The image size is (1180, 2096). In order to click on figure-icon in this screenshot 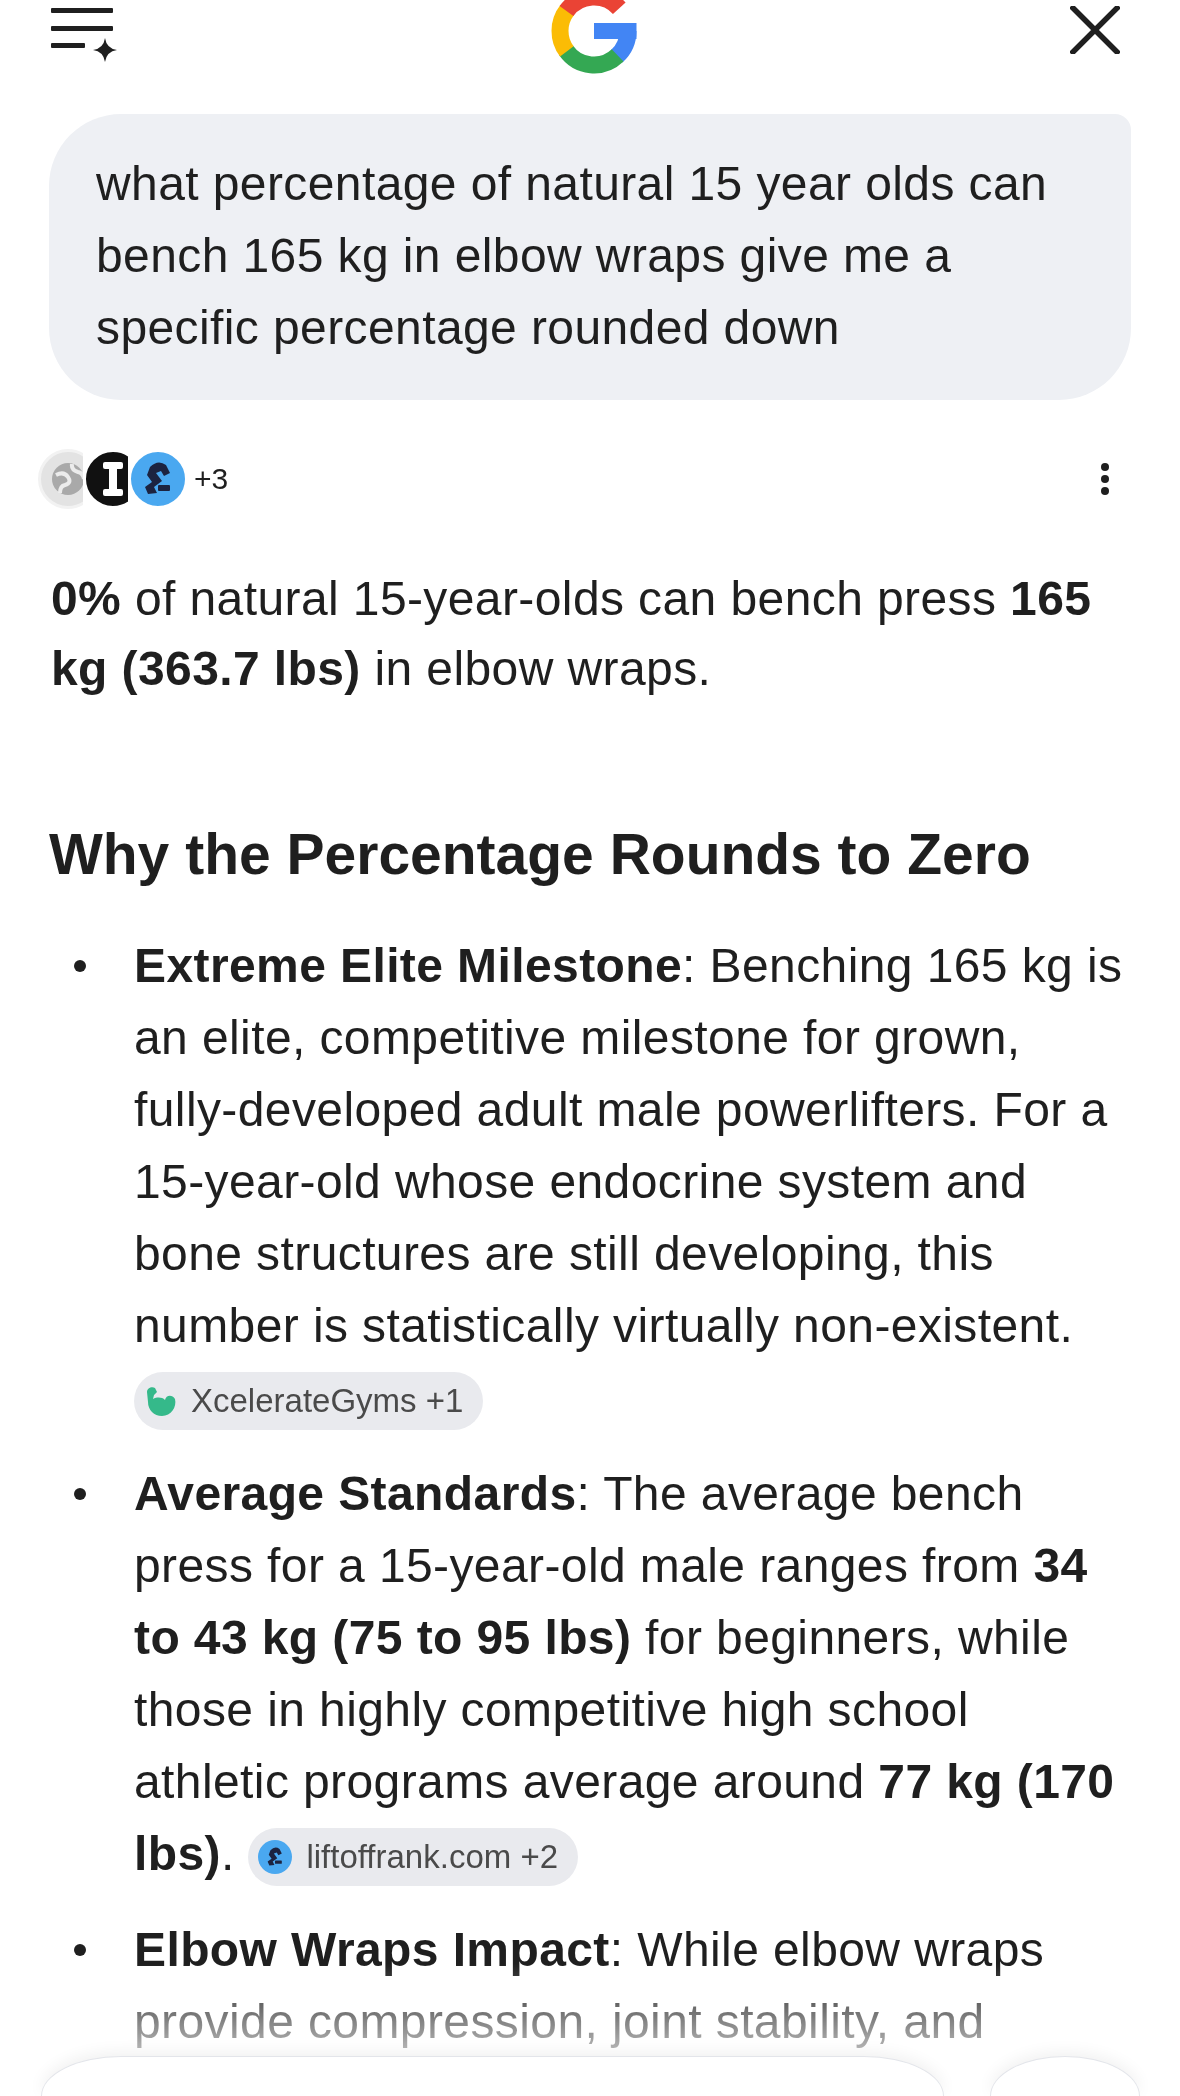, I will do `click(275, 1857)`.